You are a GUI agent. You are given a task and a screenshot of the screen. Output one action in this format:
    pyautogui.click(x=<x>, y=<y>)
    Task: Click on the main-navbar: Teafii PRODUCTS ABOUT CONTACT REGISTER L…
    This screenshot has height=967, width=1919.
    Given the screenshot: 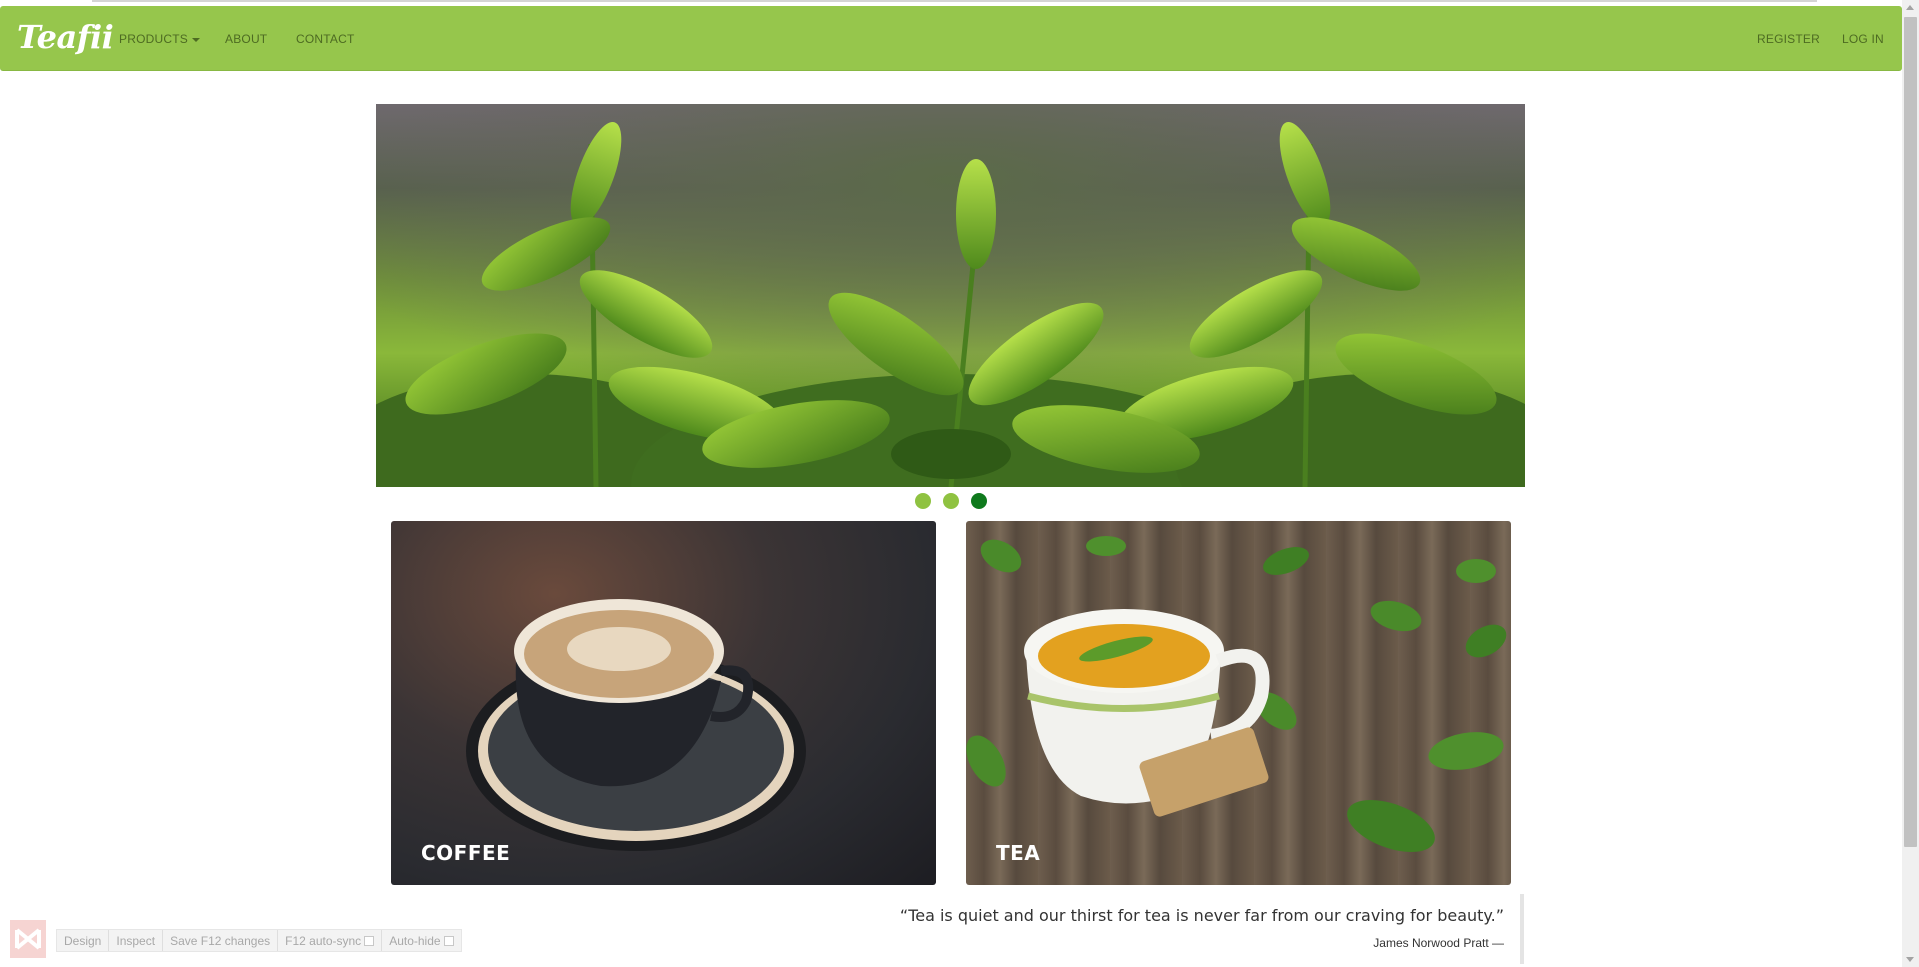 What is the action you would take?
    pyautogui.click(x=951, y=38)
    